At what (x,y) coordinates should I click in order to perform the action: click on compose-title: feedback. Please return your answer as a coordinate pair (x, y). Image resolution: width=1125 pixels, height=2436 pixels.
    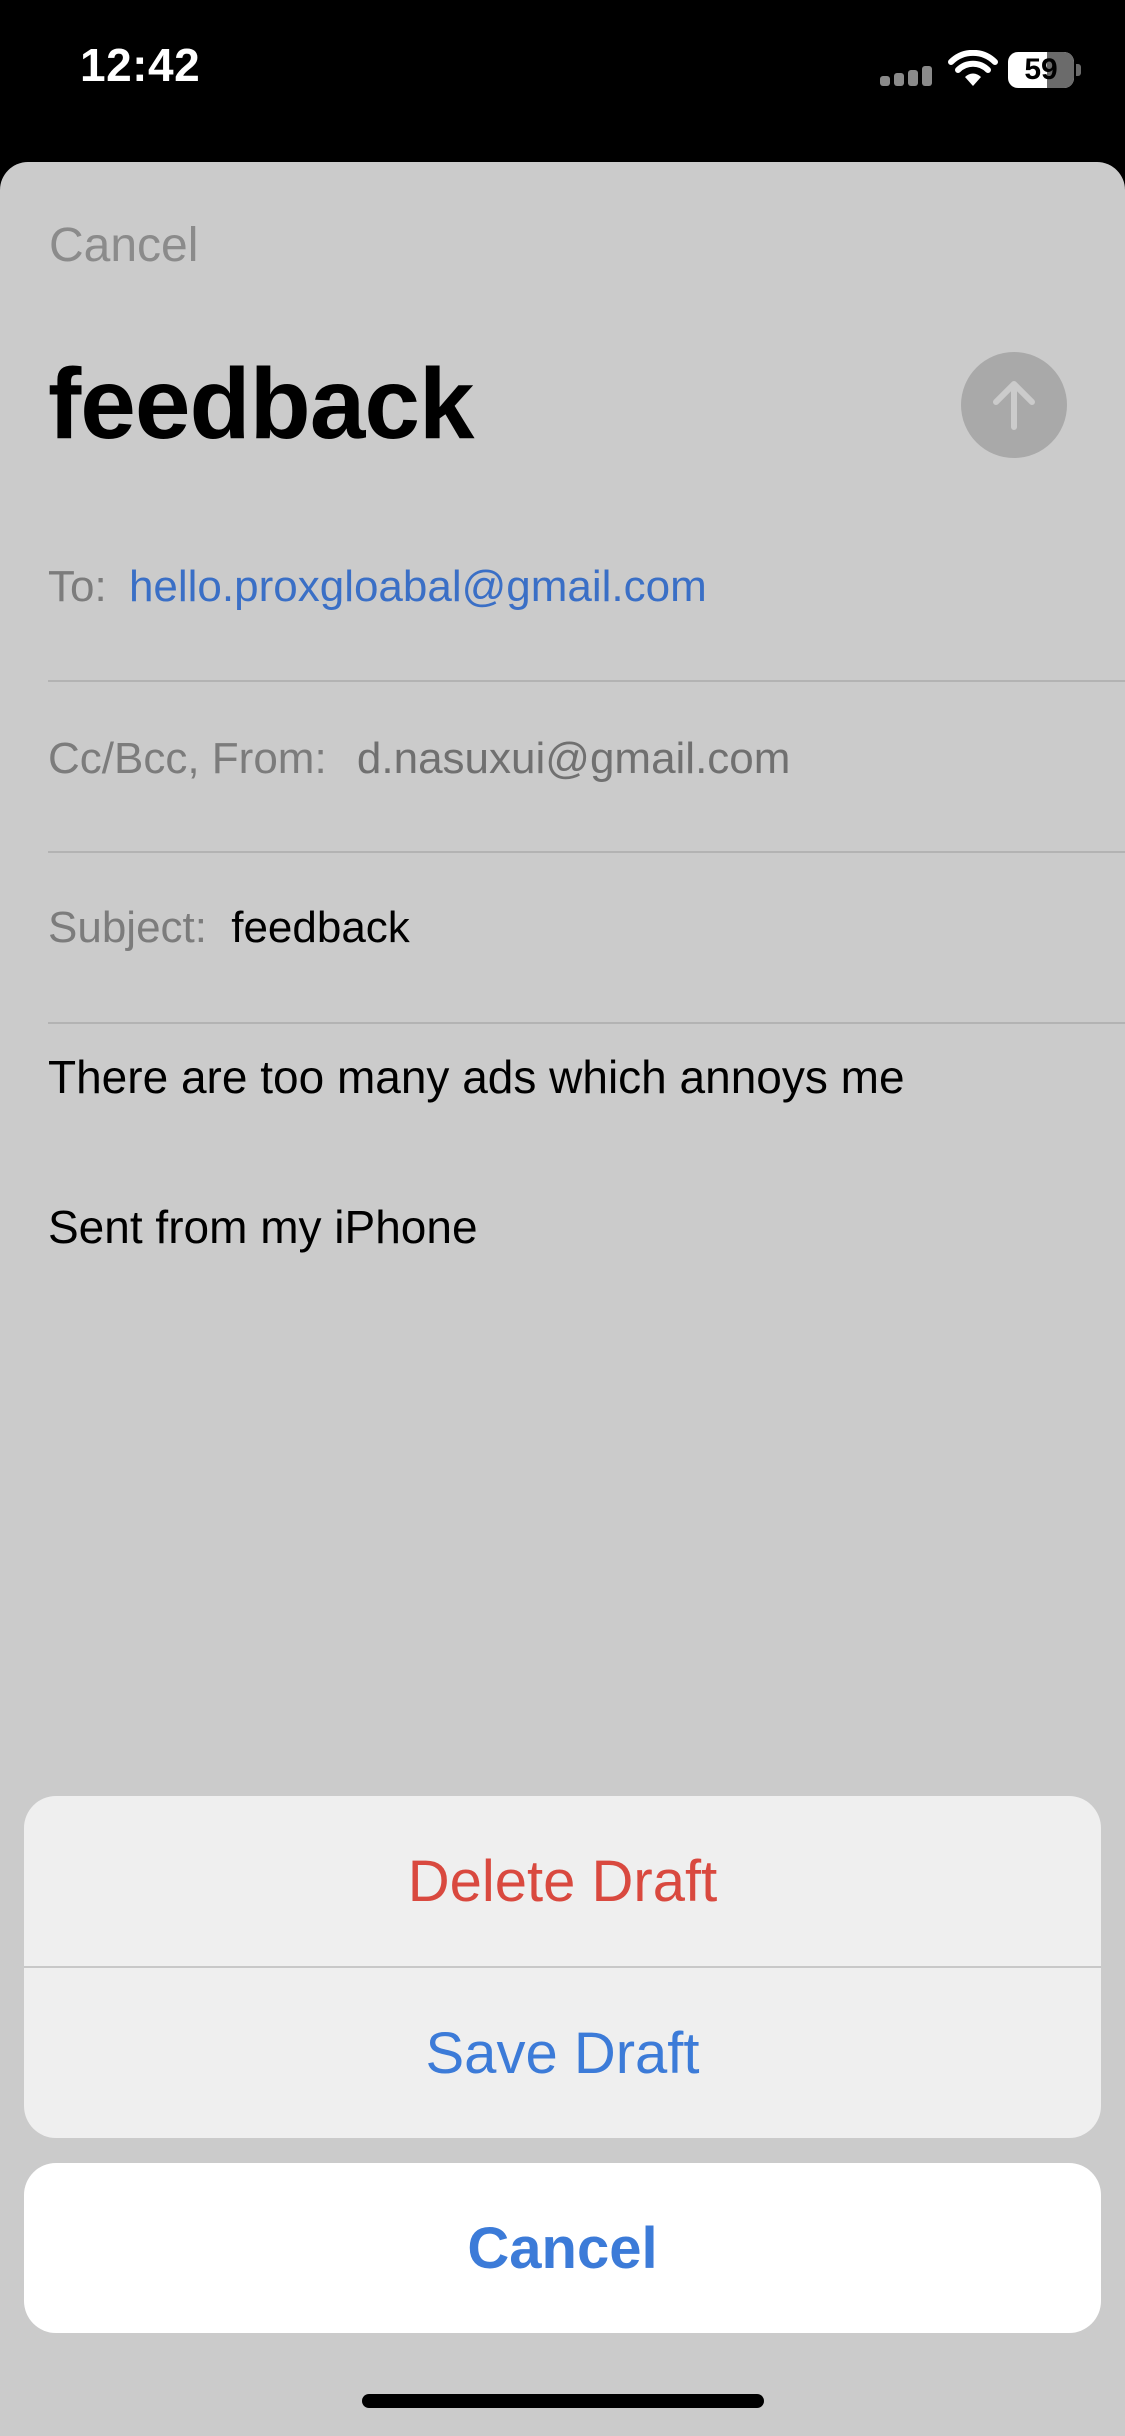
    Looking at the image, I should click on (261, 404).